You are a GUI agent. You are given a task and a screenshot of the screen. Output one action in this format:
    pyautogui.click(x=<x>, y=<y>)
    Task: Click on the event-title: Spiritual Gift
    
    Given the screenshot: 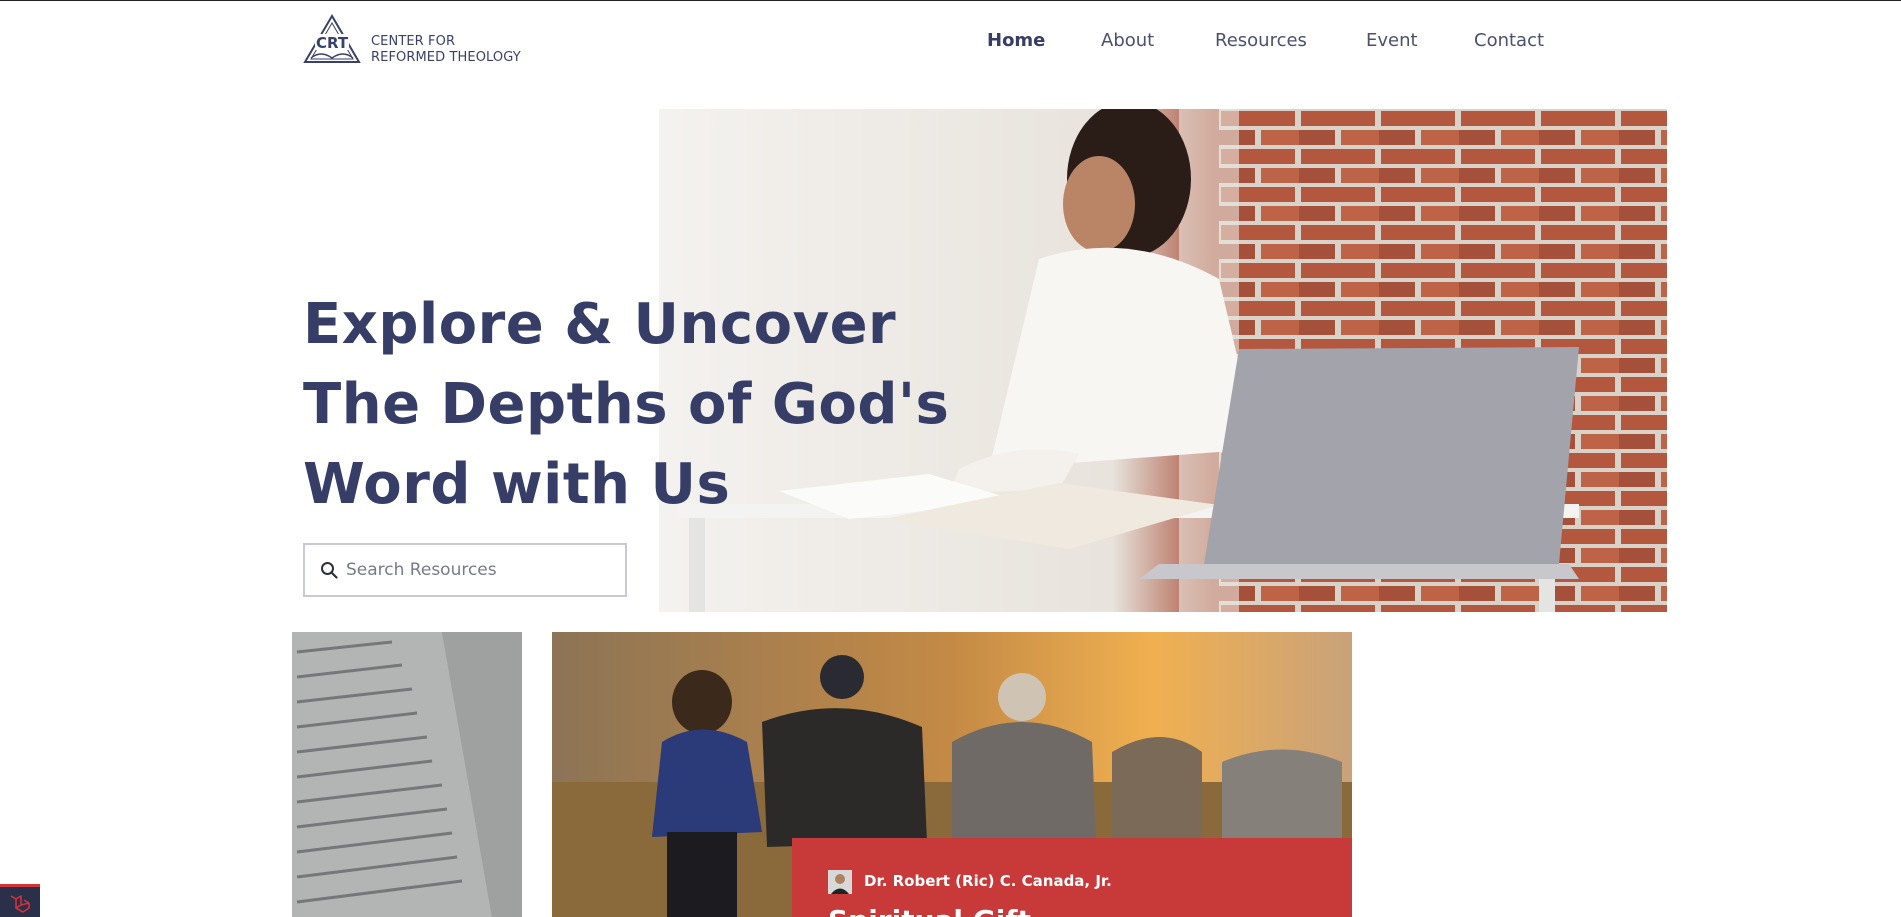 What is the action you would take?
    pyautogui.click(x=929, y=910)
    